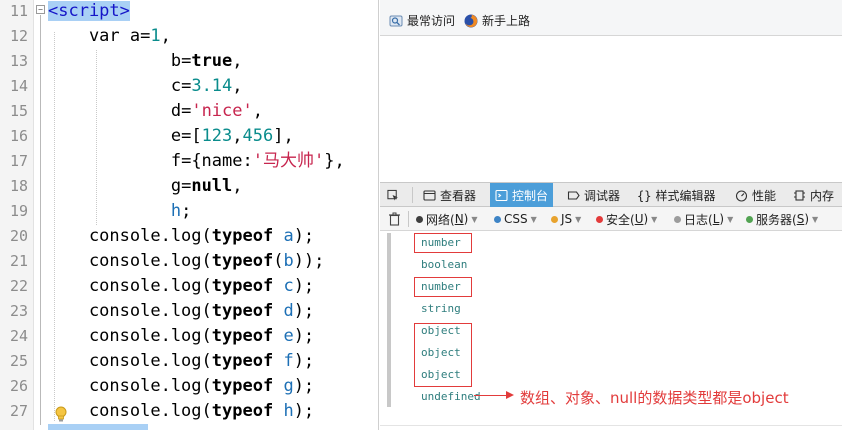  I want to click on bookmark-new-user: 新手上路, so click(497, 20).